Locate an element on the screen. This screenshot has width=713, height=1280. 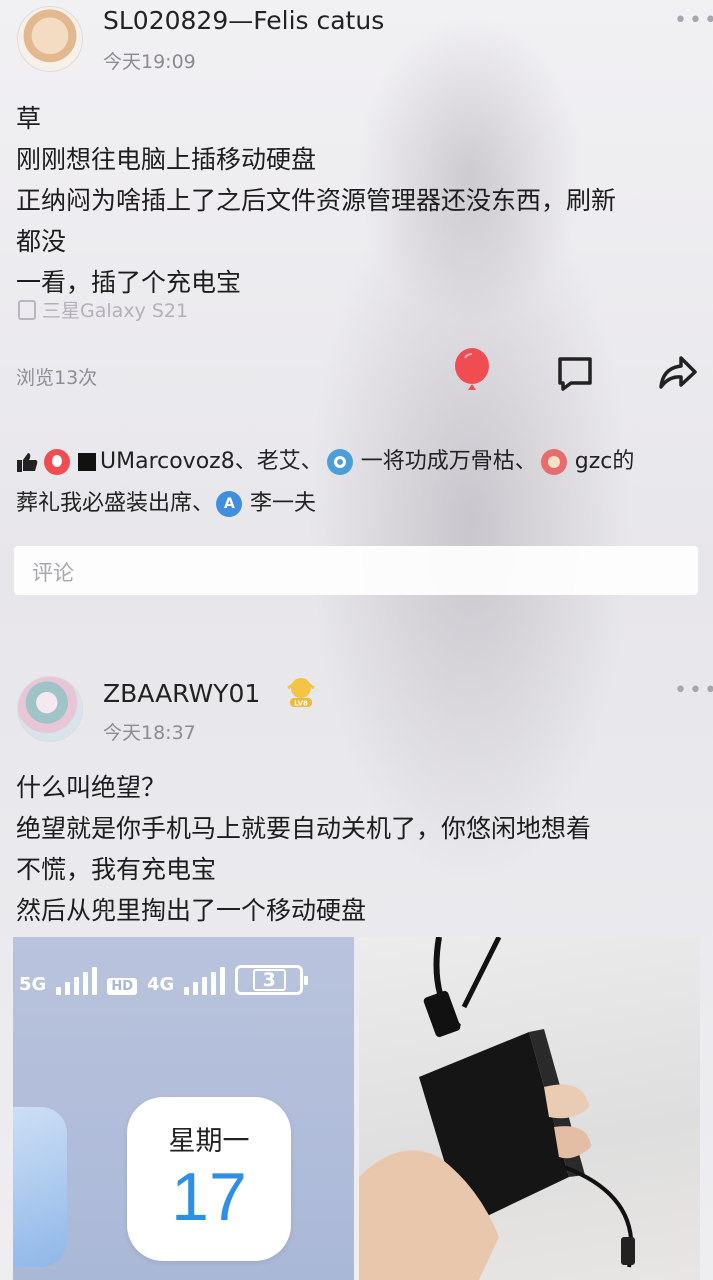
calendar-weekday: 星期一 is located at coordinates (209, 1141).